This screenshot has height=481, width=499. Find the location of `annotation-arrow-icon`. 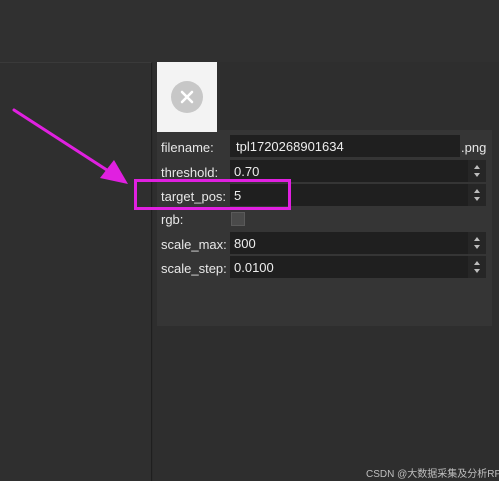

annotation-arrow-icon is located at coordinates (70, 146).